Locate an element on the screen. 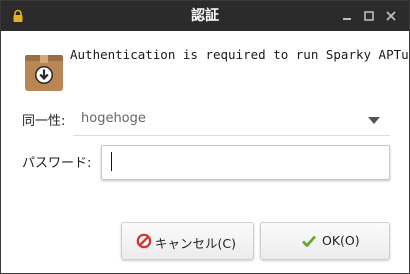 The width and height of the screenshot is (410, 274). cancel-icon is located at coordinates (144, 241).